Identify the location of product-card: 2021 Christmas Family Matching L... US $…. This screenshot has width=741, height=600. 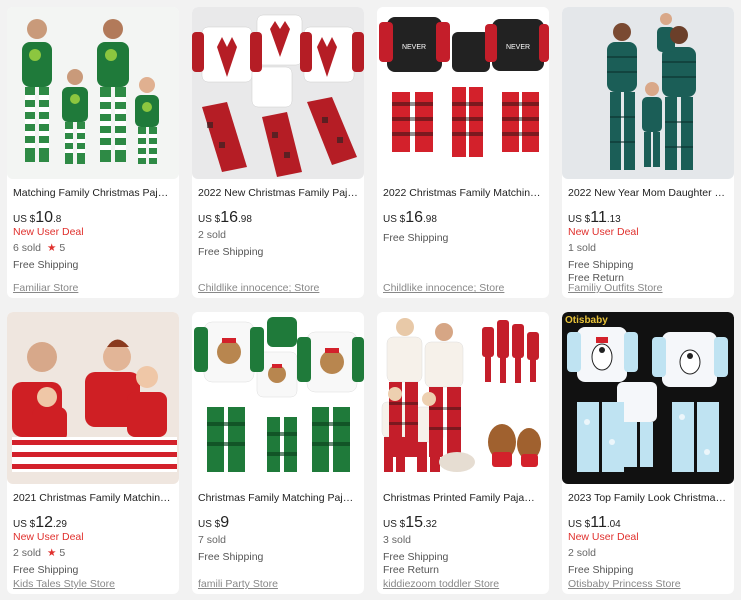
(93, 453).